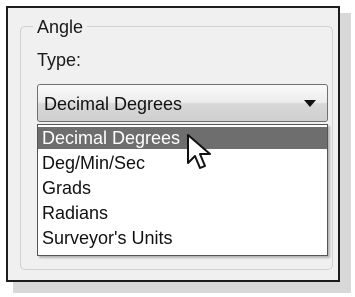 This screenshot has width=355, height=297. I want to click on option-radians: Radians, so click(182, 213).